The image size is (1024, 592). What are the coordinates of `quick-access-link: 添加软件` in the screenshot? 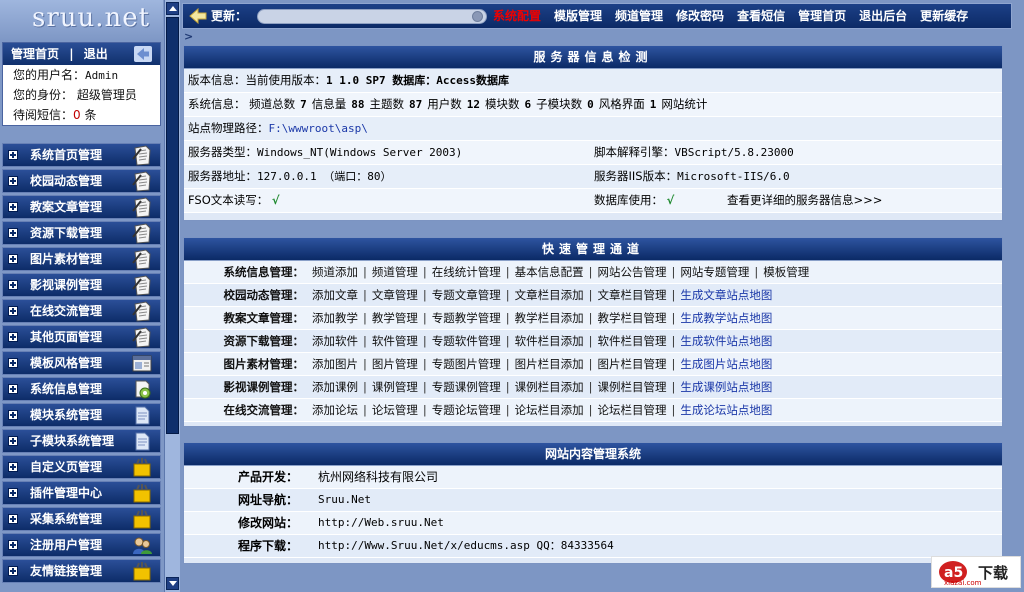 It's located at (335, 341).